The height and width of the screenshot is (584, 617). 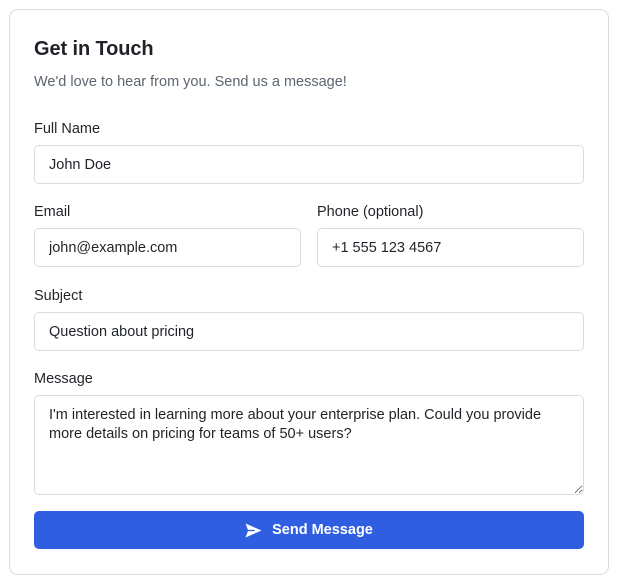 What do you see at coordinates (253, 530) in the screenshot?
I see `send-icon` at bounding box center [253, 530].